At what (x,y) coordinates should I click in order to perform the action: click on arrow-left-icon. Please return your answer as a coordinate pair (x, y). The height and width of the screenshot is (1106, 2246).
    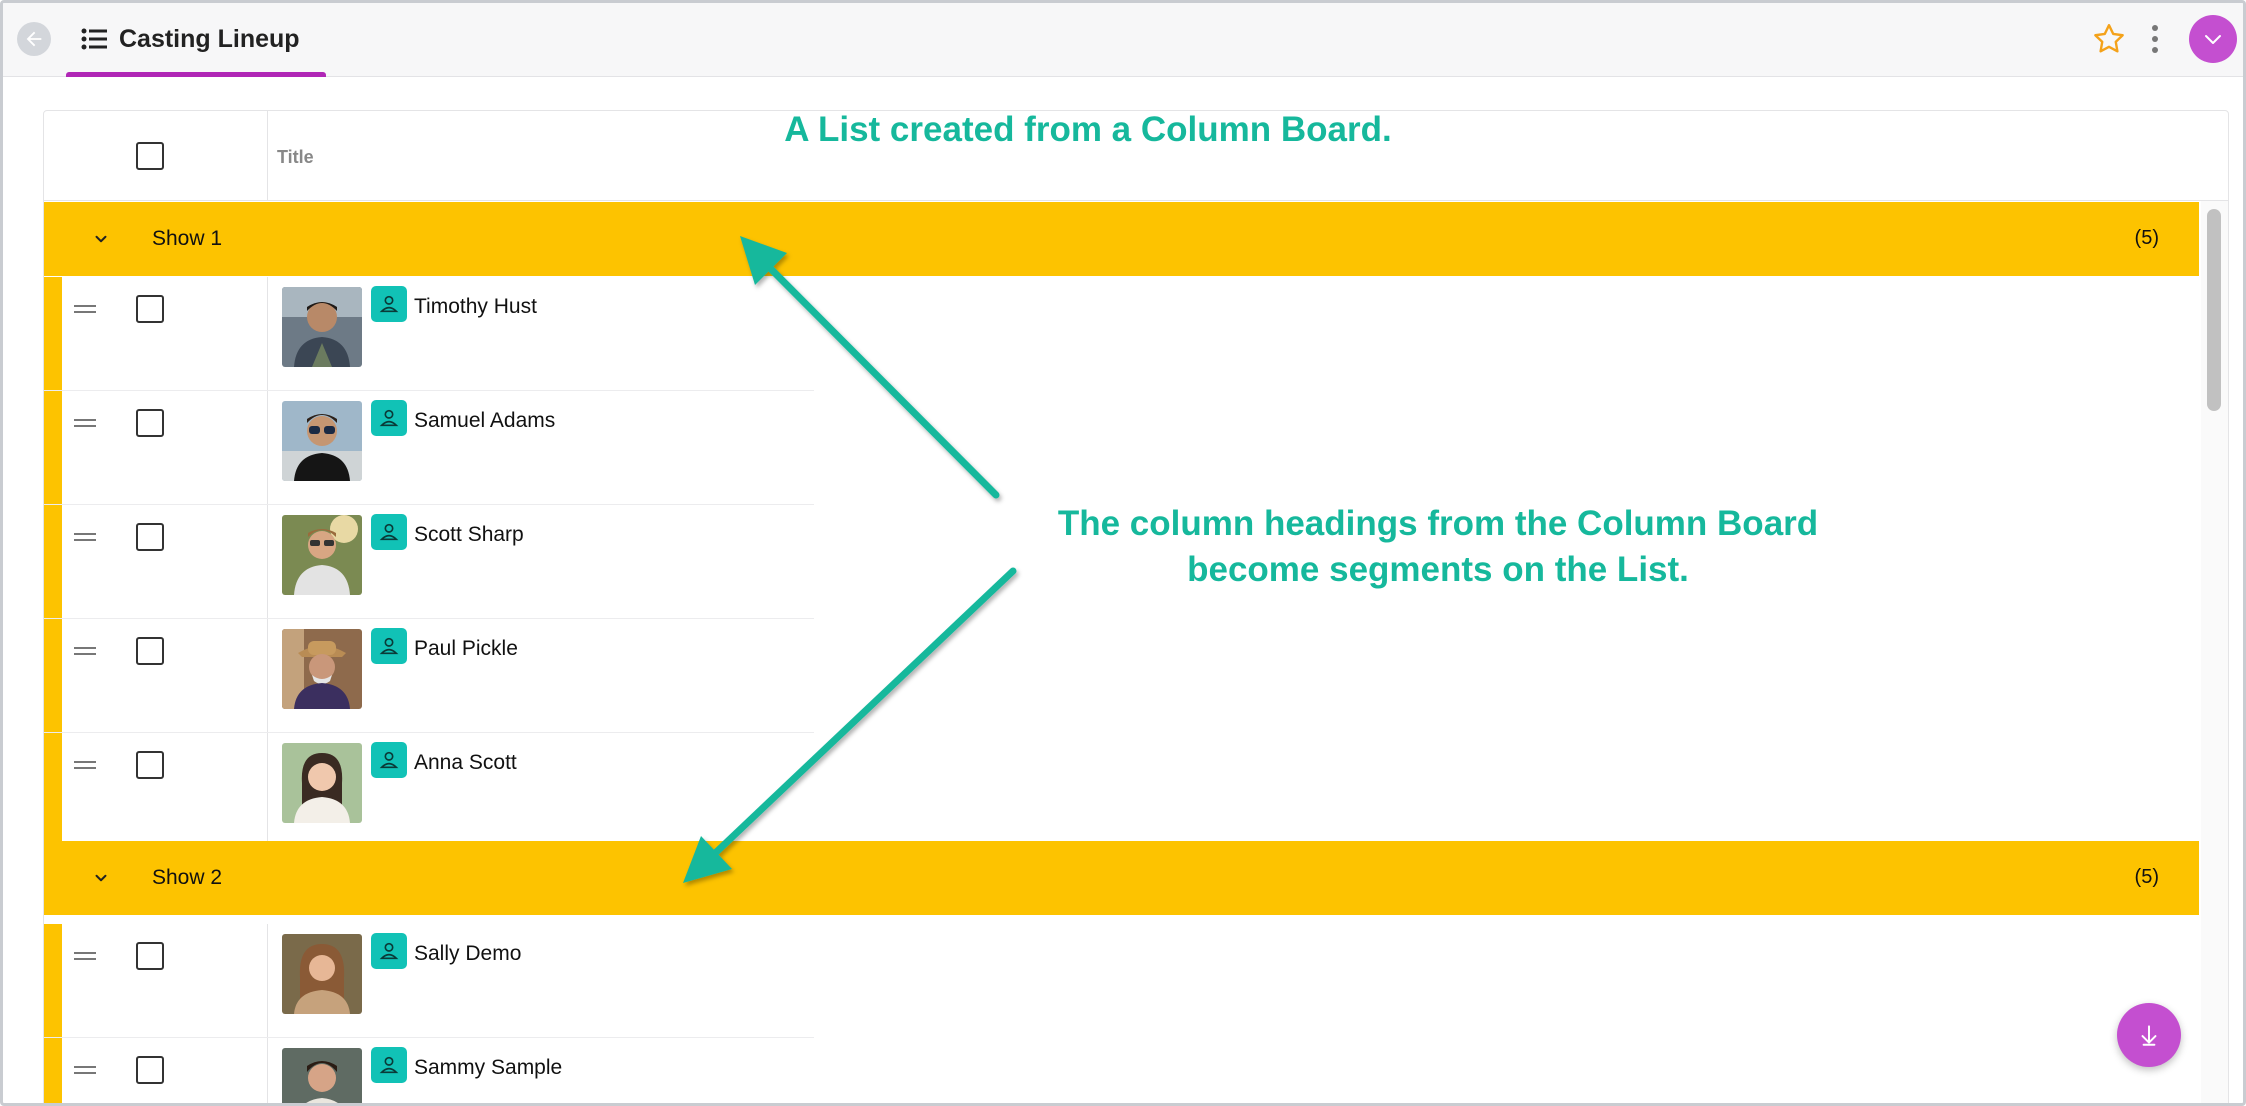
    Looking at the image, I should click on (34, 39).